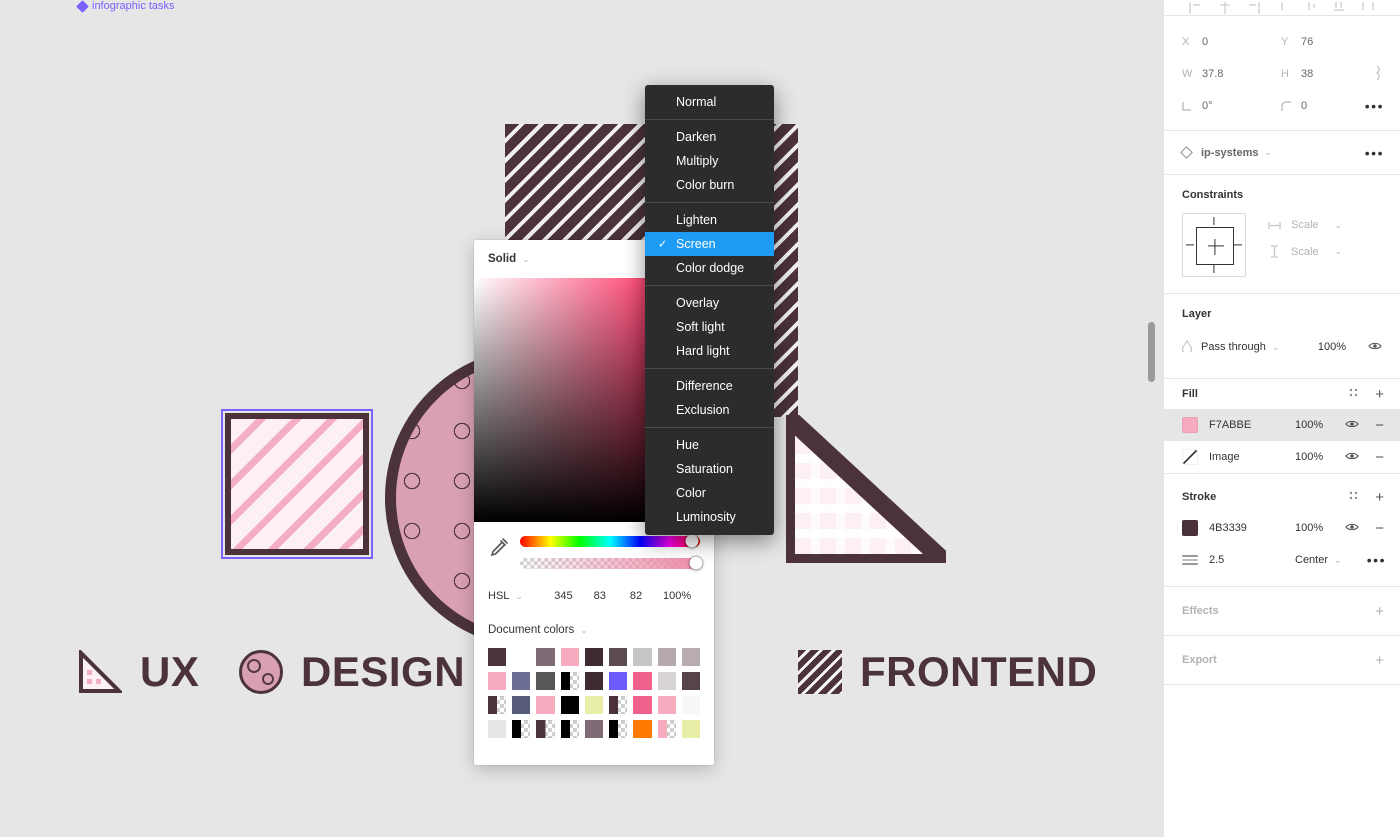 This screenshot has width=1400, height=837. What do you see at coordinates (1151, 352) in the screenshot?
I see `canvas-vertical-scrollbar` at bounding box center [1151, 352].